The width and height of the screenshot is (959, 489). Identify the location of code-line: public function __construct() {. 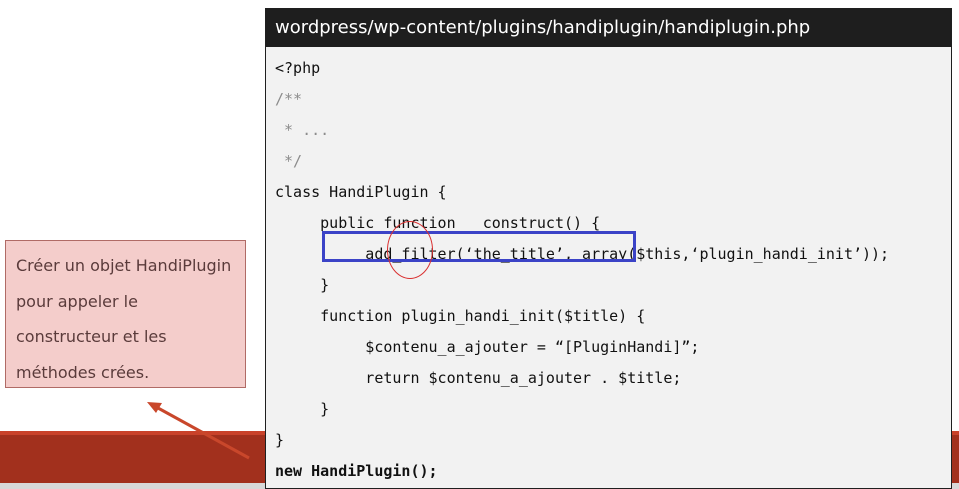
(438, 223).